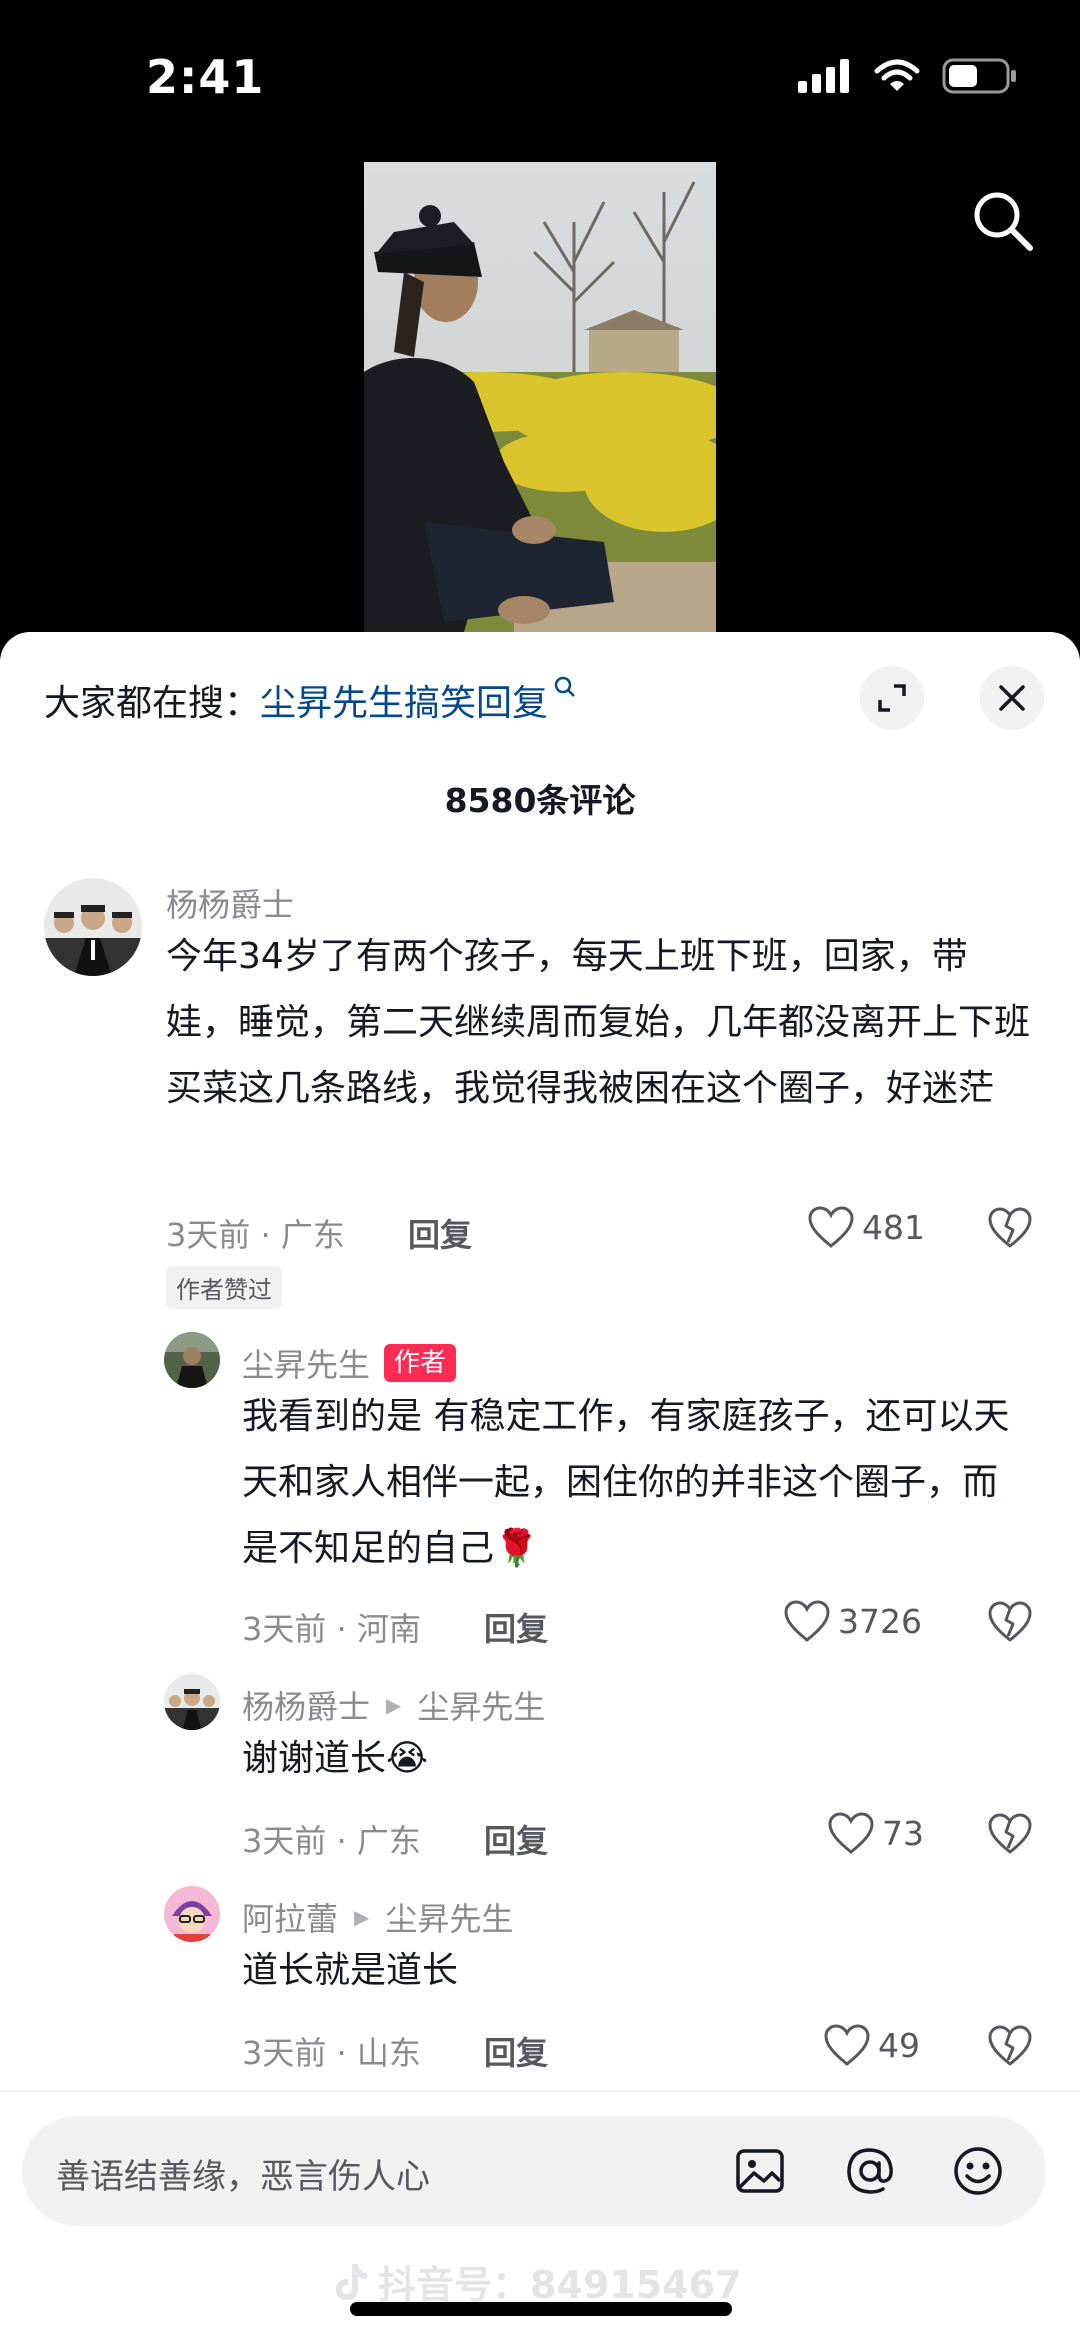  Describe the element at coordinates (760, 2171) in the screenshot. I see `image-icon` at that location.